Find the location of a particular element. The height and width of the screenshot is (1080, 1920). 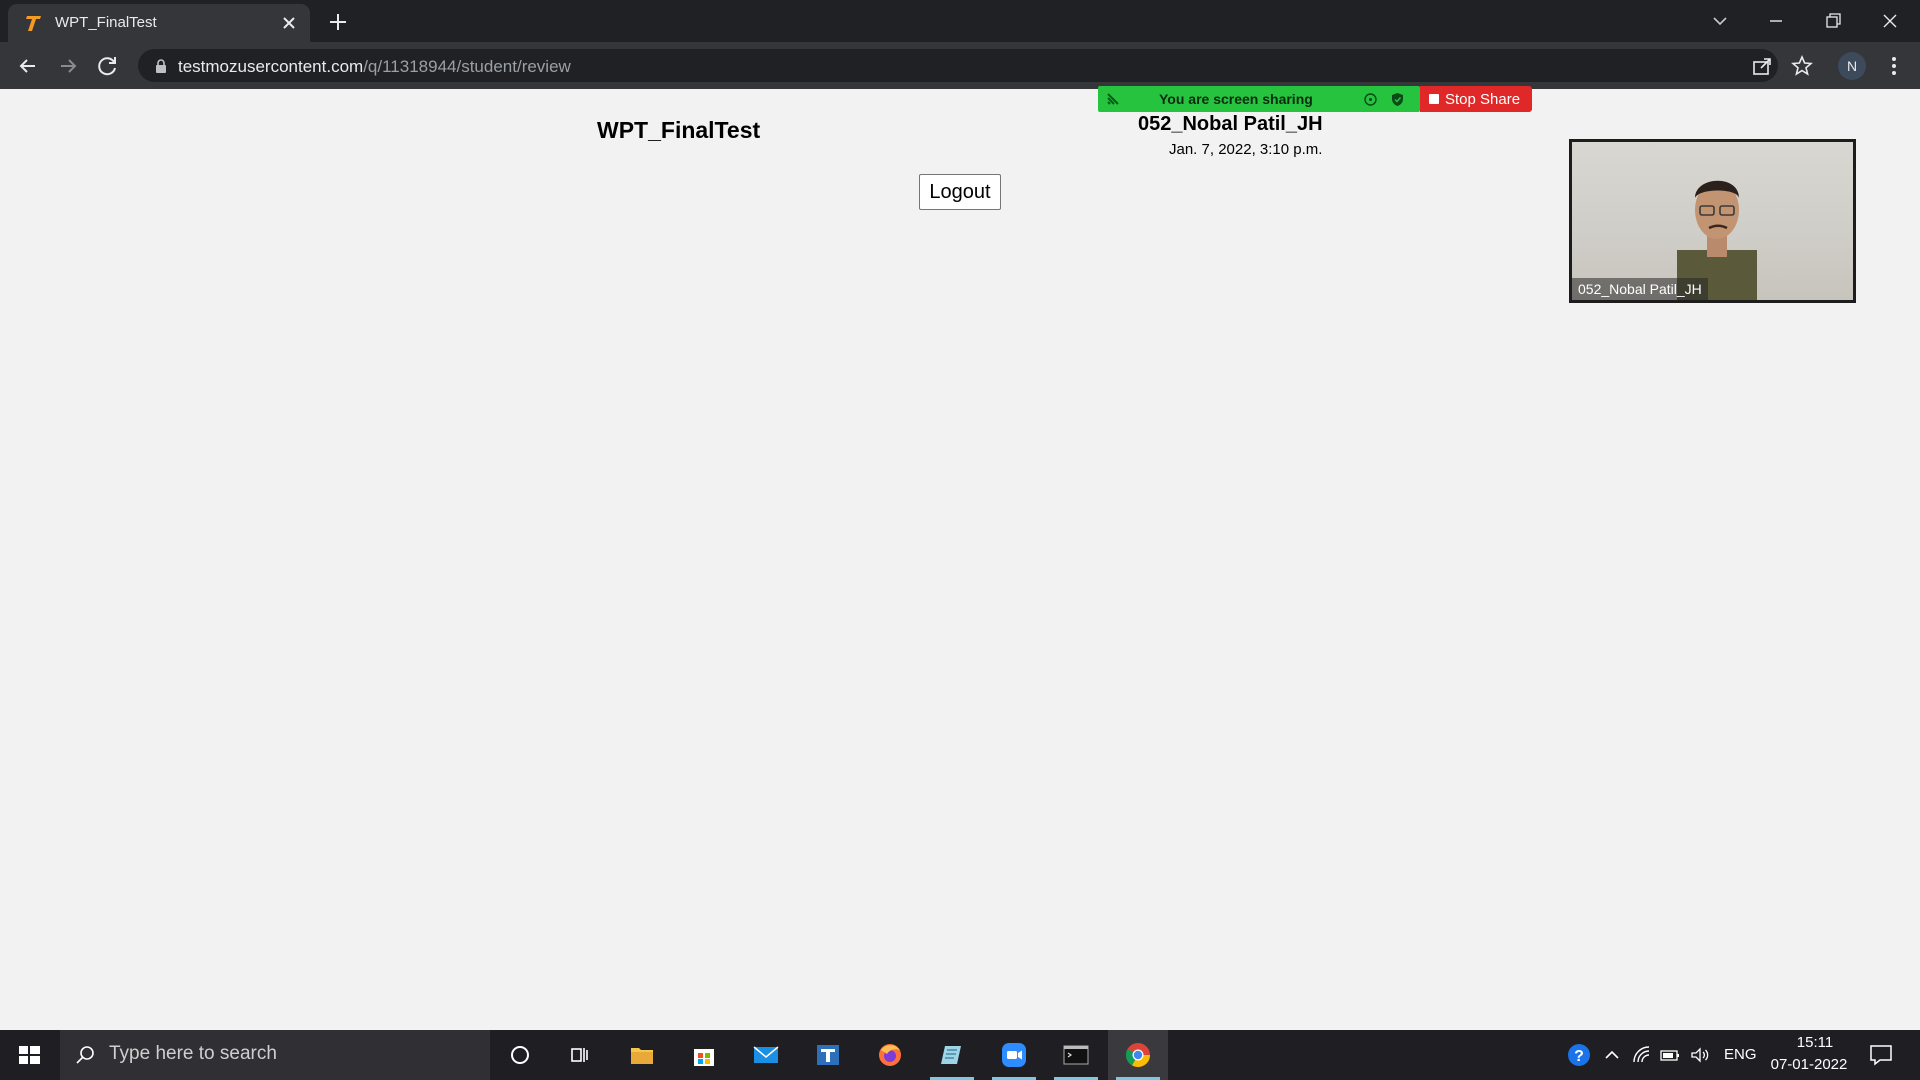

taskbar-search: Type here to search is located at coordinates (275, 1055).